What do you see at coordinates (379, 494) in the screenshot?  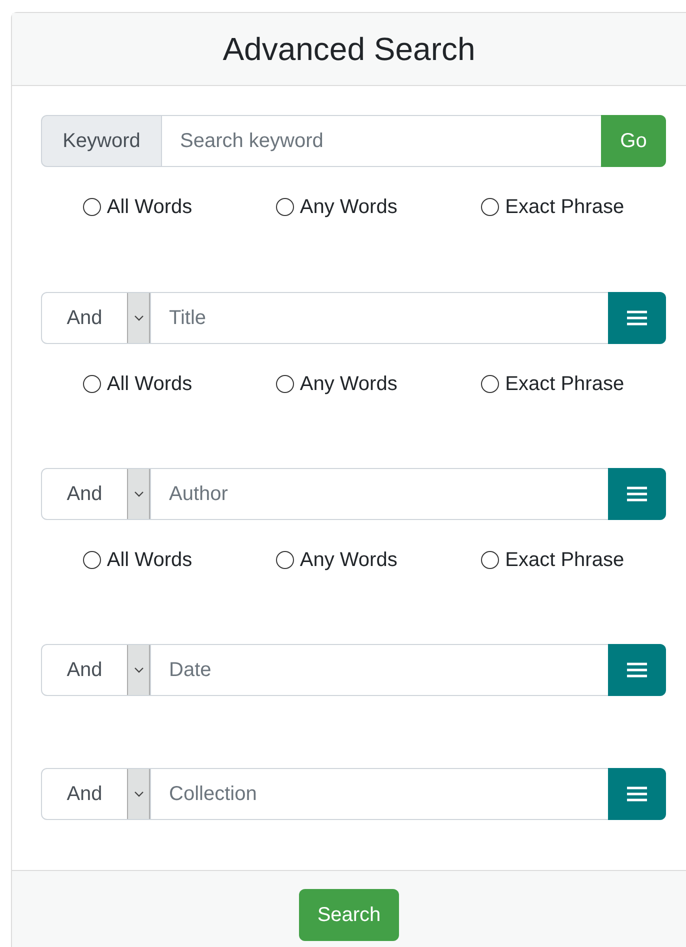 I see `criteria-field: Author` at bounding box center [379, 494].